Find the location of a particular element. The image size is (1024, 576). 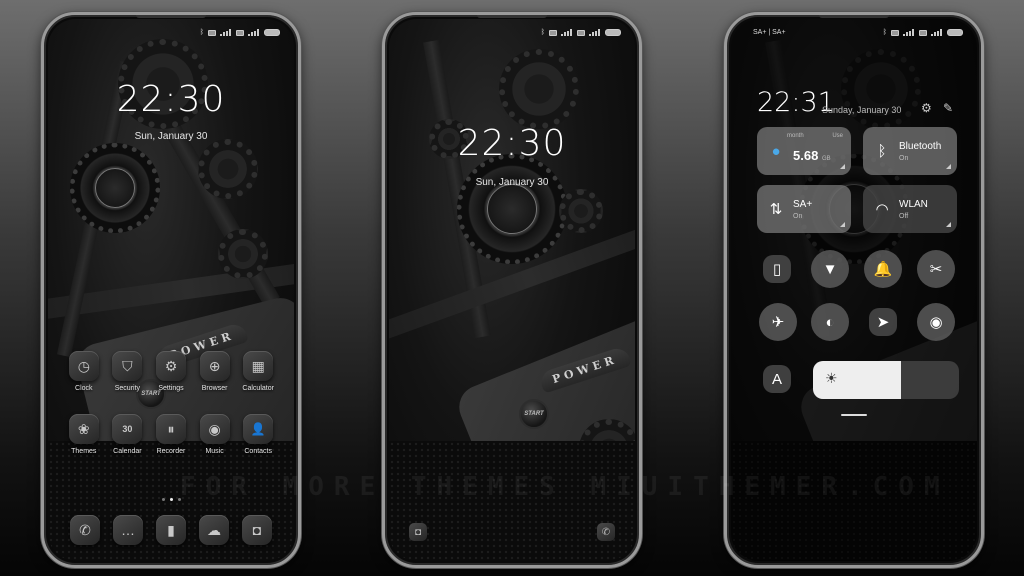

brightness-slider: ☀ is located at coordinates (886, 380).